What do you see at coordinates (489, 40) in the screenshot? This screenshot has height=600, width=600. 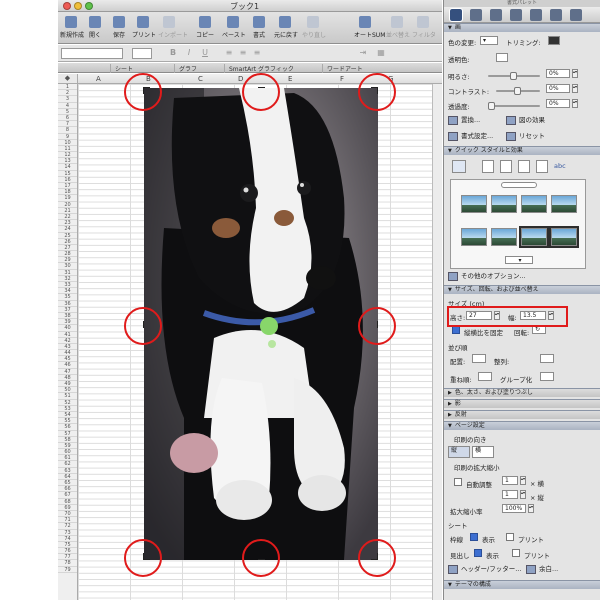 I see `color-change-select: ▾` at bounding box center [489, 40].